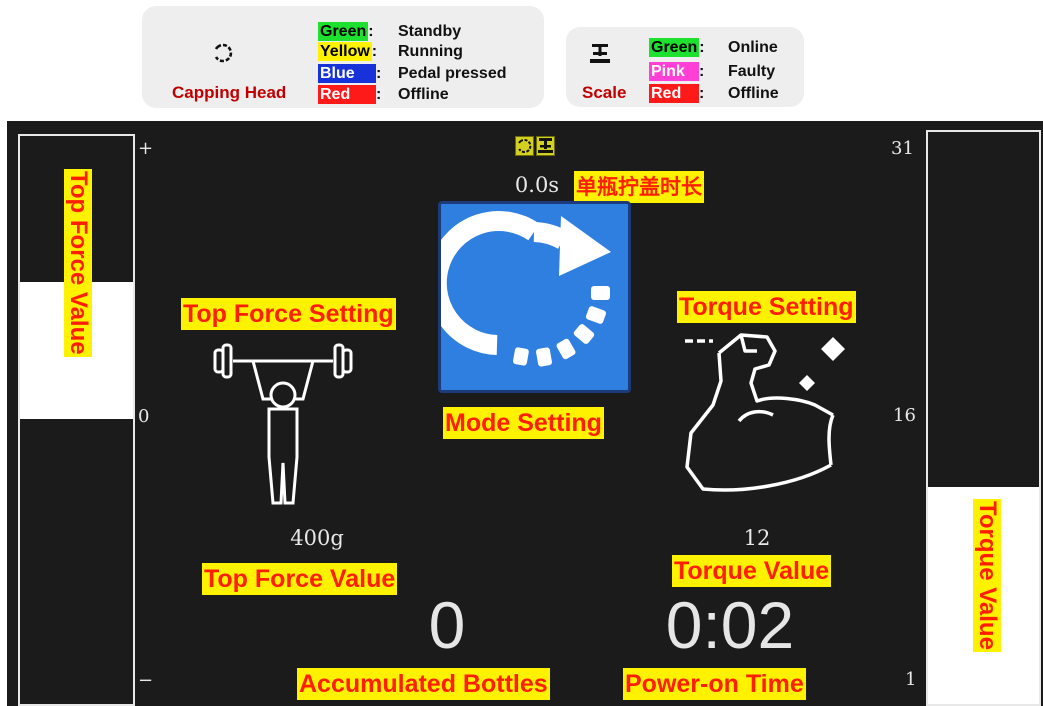  I want to click on top-force-setting-button, so click(283, 422).